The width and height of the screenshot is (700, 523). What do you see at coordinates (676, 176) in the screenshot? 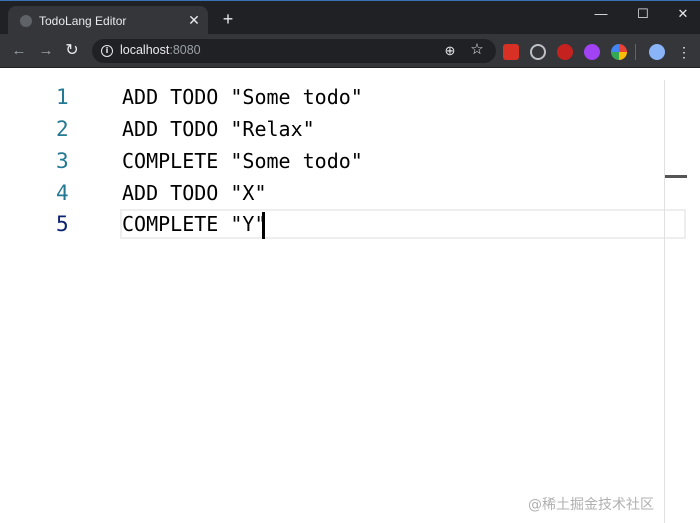
I see `overview-ruler-cursor-marker` at bounding box center [676, 176].